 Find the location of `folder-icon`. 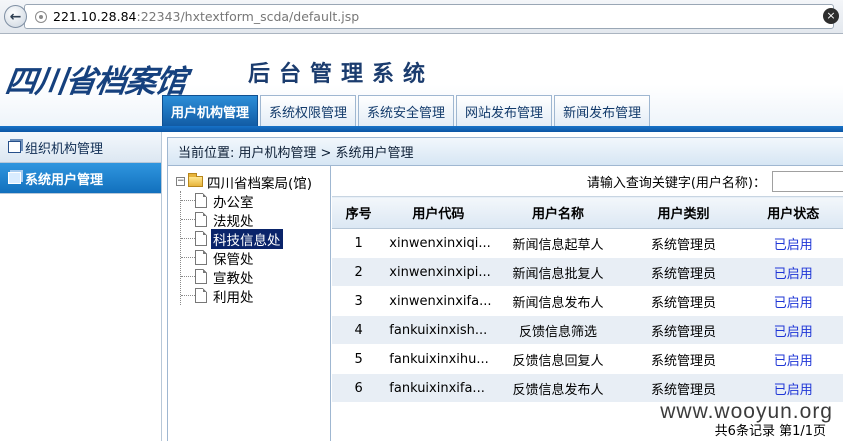

folder-icon is located at coordinates (195, 180).